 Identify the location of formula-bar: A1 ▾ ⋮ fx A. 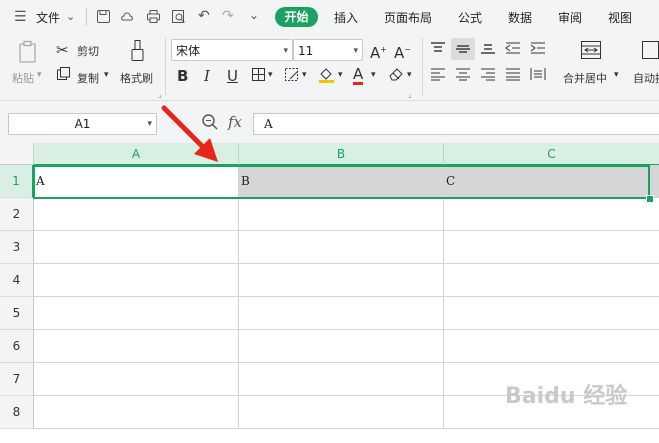
(329, 122).